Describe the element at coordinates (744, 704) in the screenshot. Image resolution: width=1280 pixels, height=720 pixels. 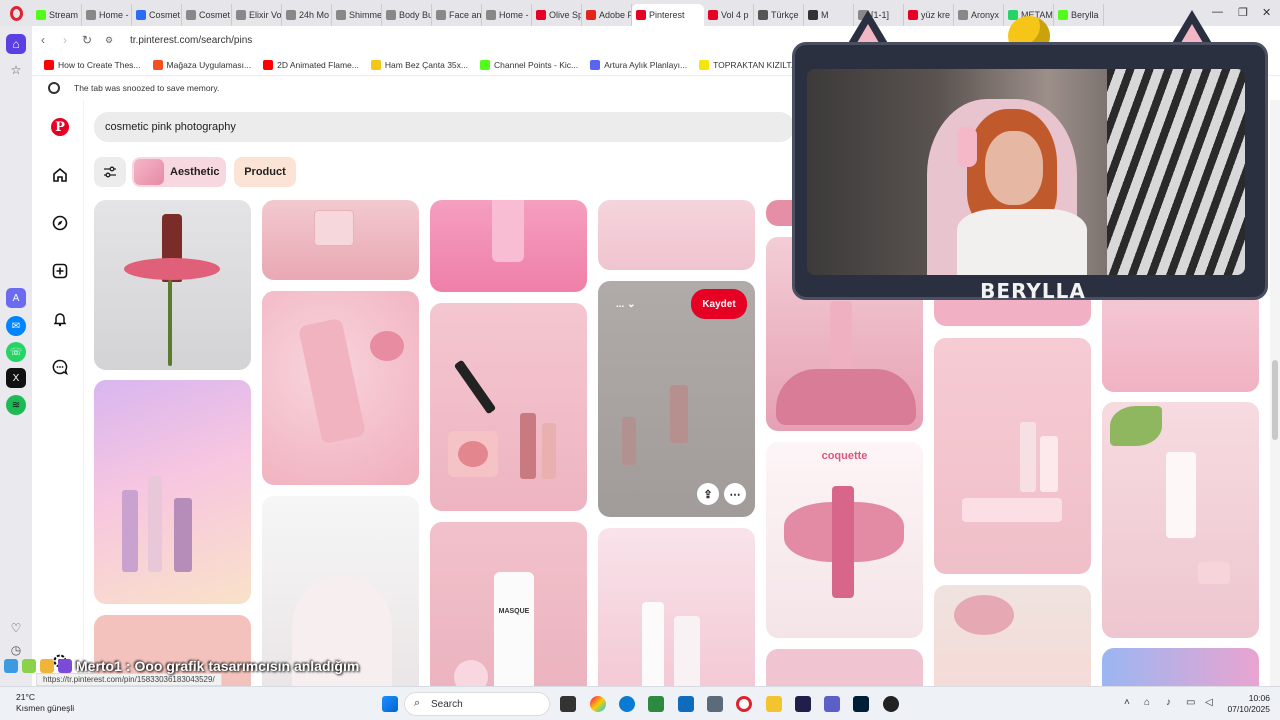
I see `opera-taskbar-icon` at that location.